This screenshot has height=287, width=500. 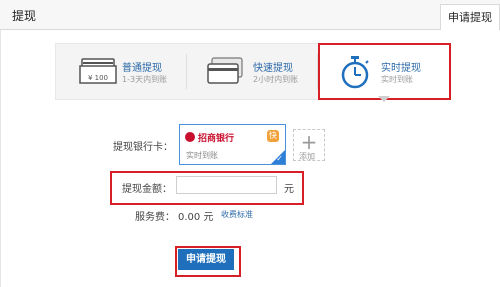 What do you see at coordinates (470, 17) in the screenshot?
I see `tab-apply-withdraw: 申请提现` at bounding box center [470, 17].